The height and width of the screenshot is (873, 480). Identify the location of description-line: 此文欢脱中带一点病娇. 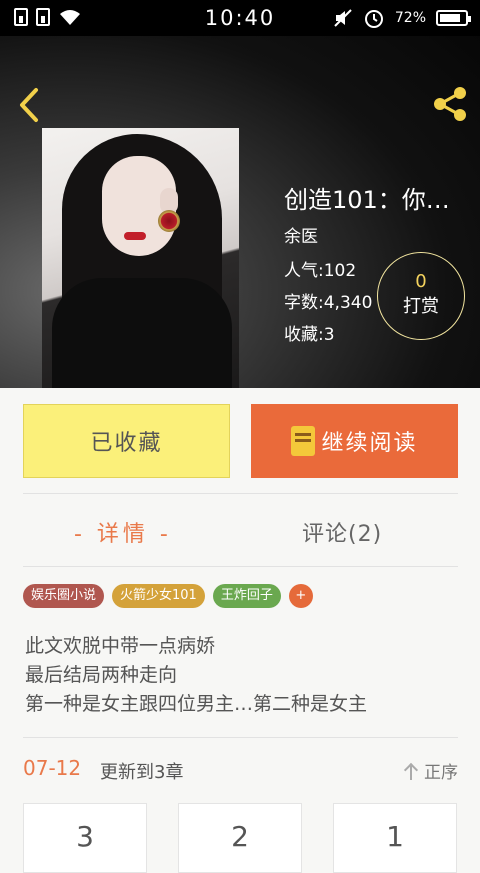
(120, 646).